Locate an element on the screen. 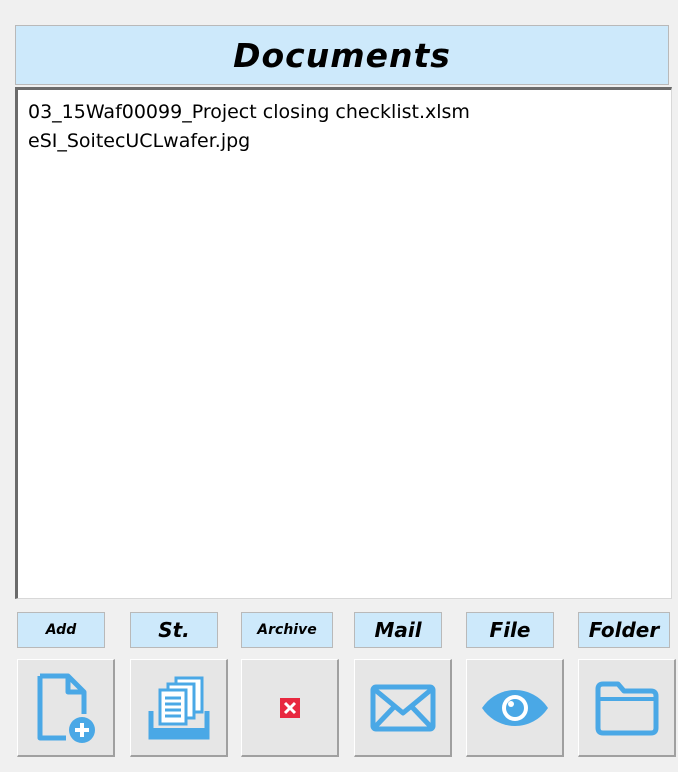 The width and height of the screenshot is (678, 772). delete-x-icon is located at coordinates (290, 708).